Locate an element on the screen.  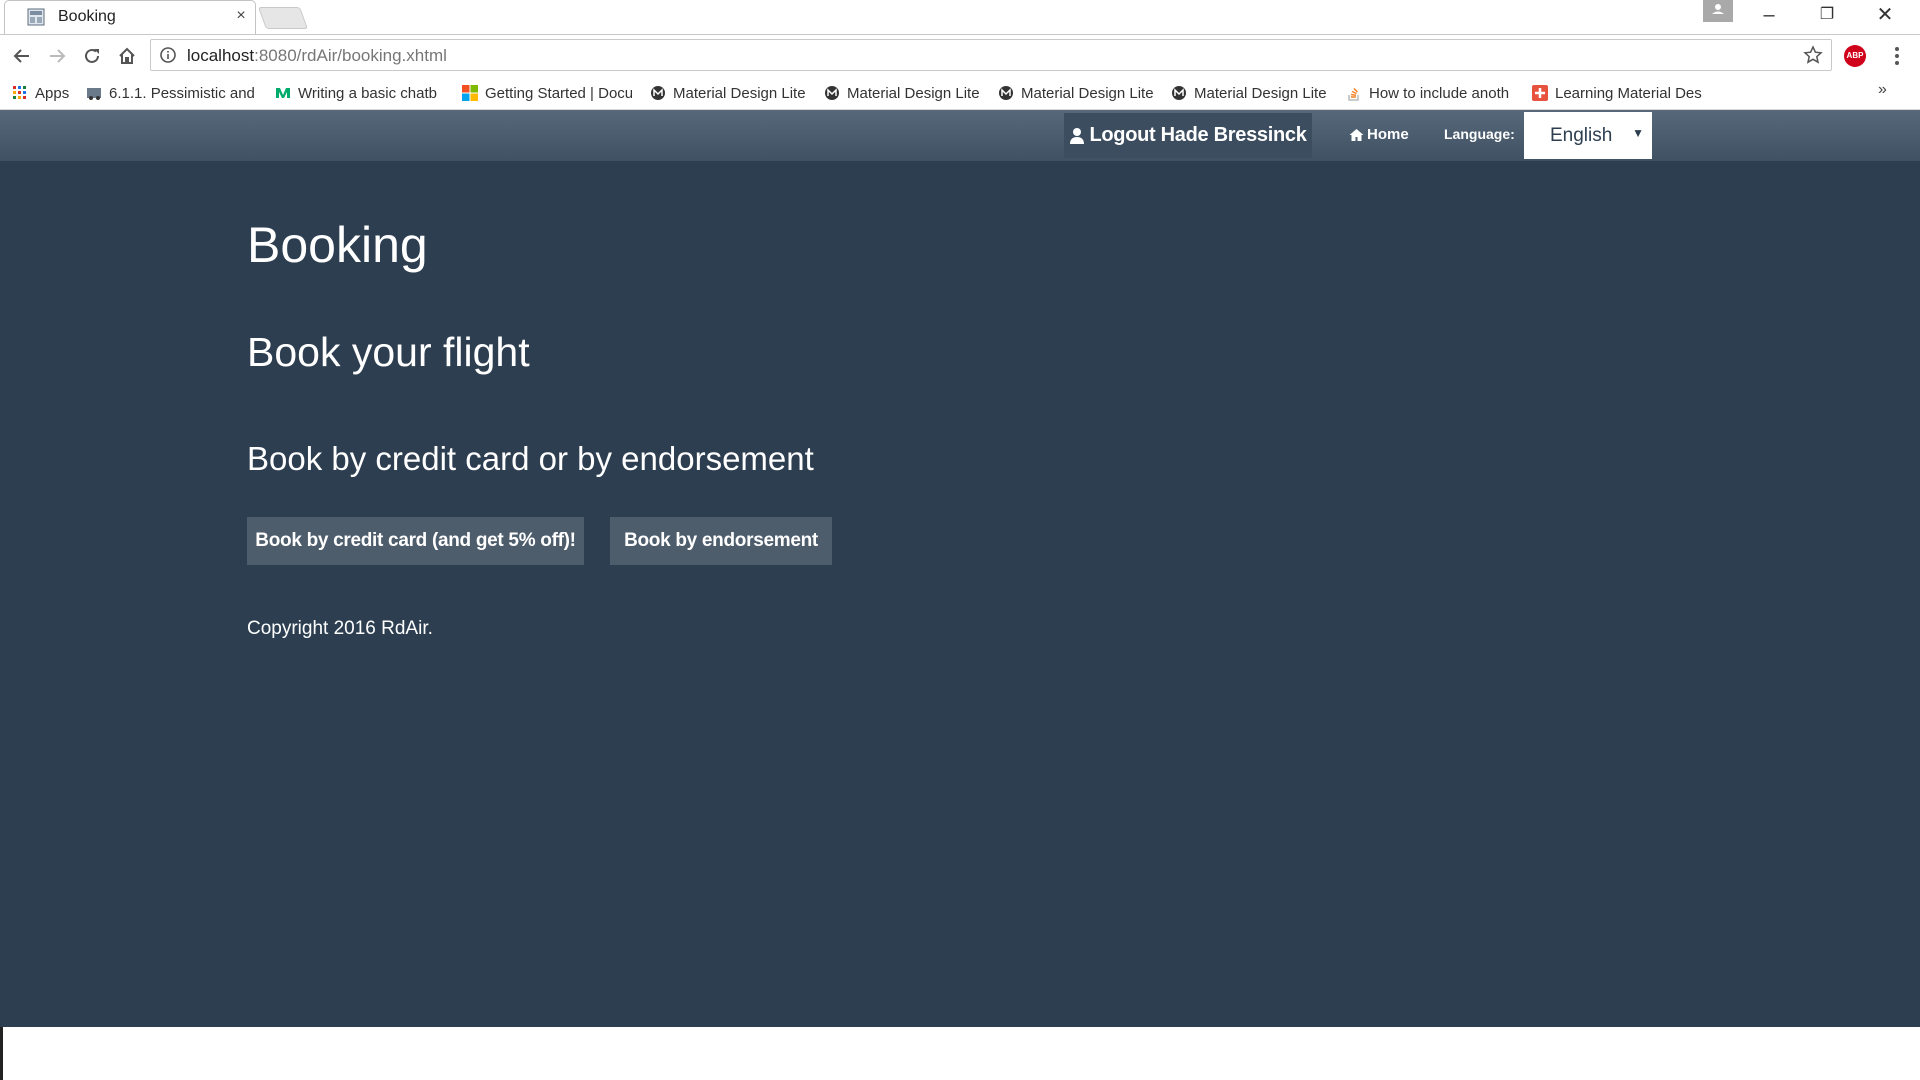
stackoverflow-icon is located at coordinates (1353, 94).